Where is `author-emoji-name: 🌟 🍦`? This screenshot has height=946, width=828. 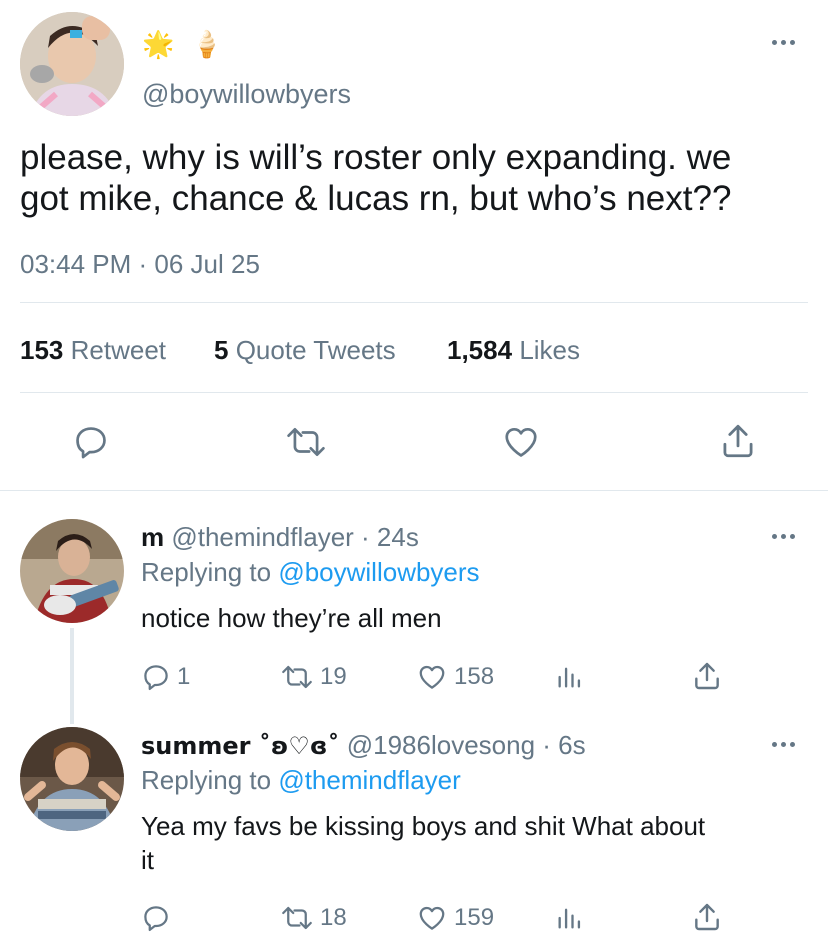 author-emoji-name: 🌟 🍦 is located at coordinates (185, 45).